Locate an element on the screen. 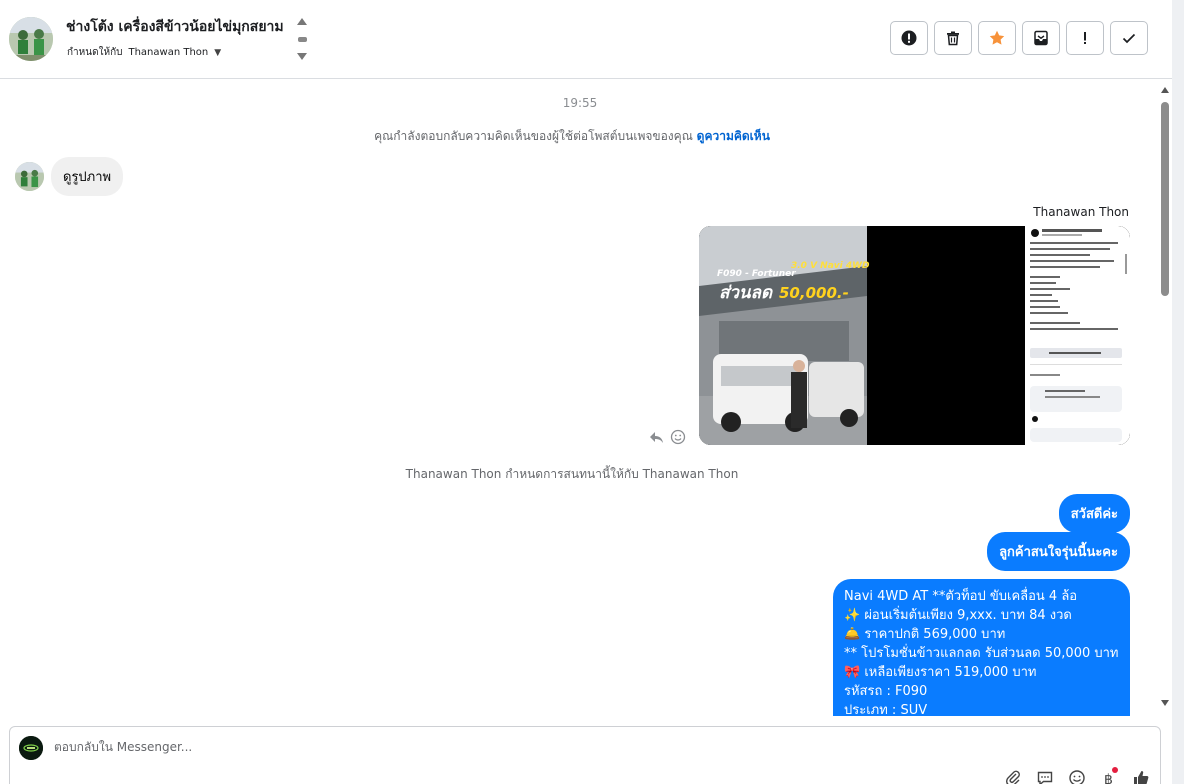  scroll-thumb is located at coordinates (1165, 199).